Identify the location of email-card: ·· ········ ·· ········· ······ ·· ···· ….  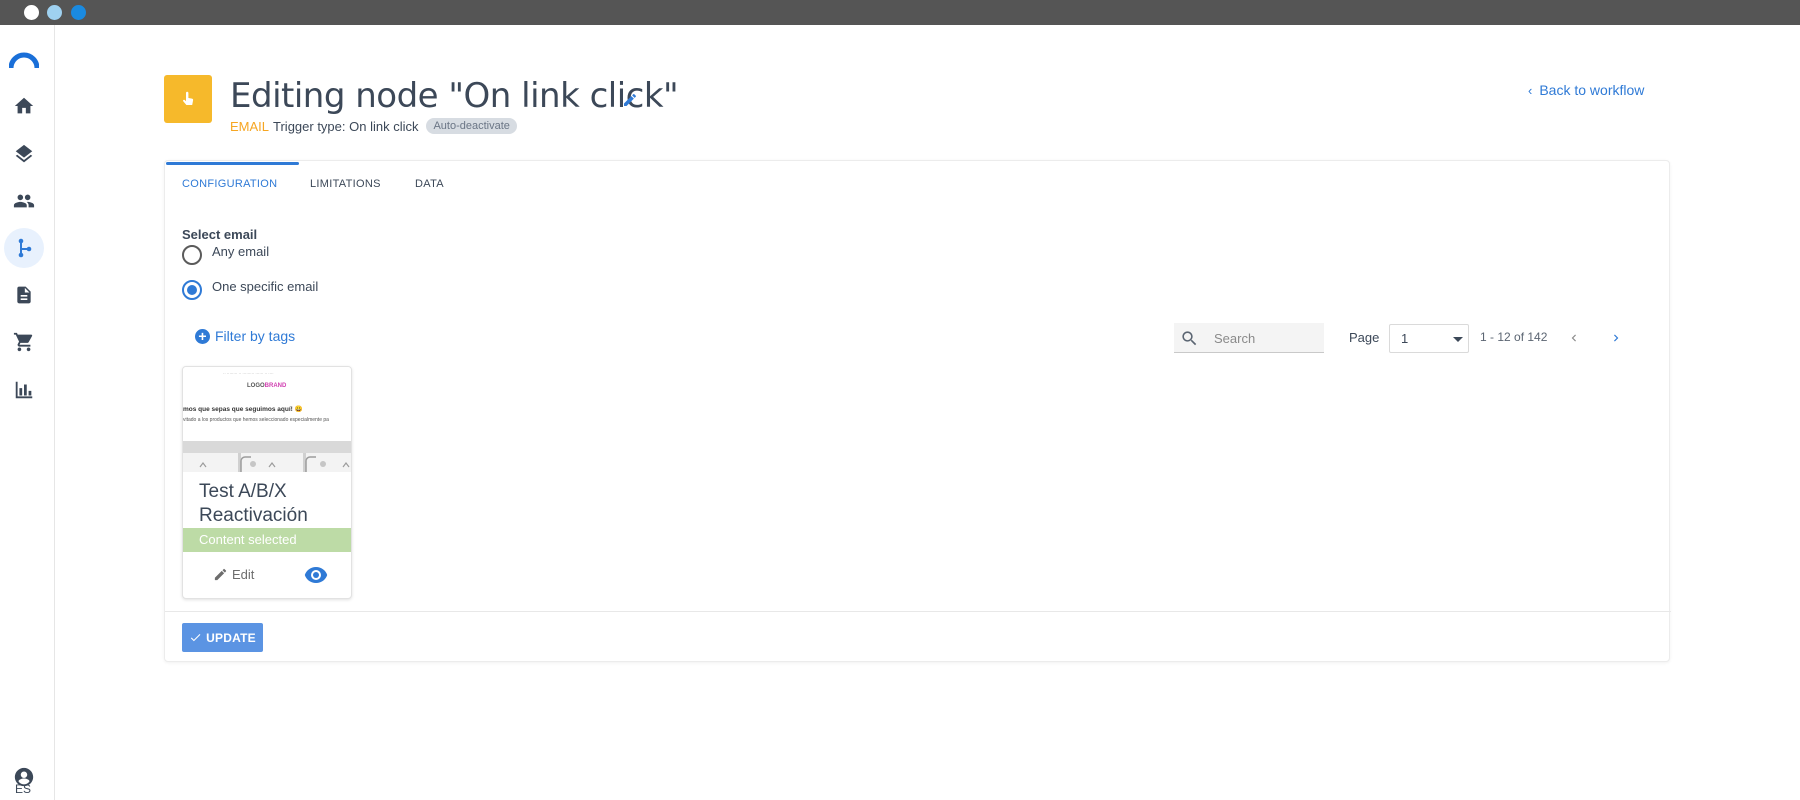
(267, 482).